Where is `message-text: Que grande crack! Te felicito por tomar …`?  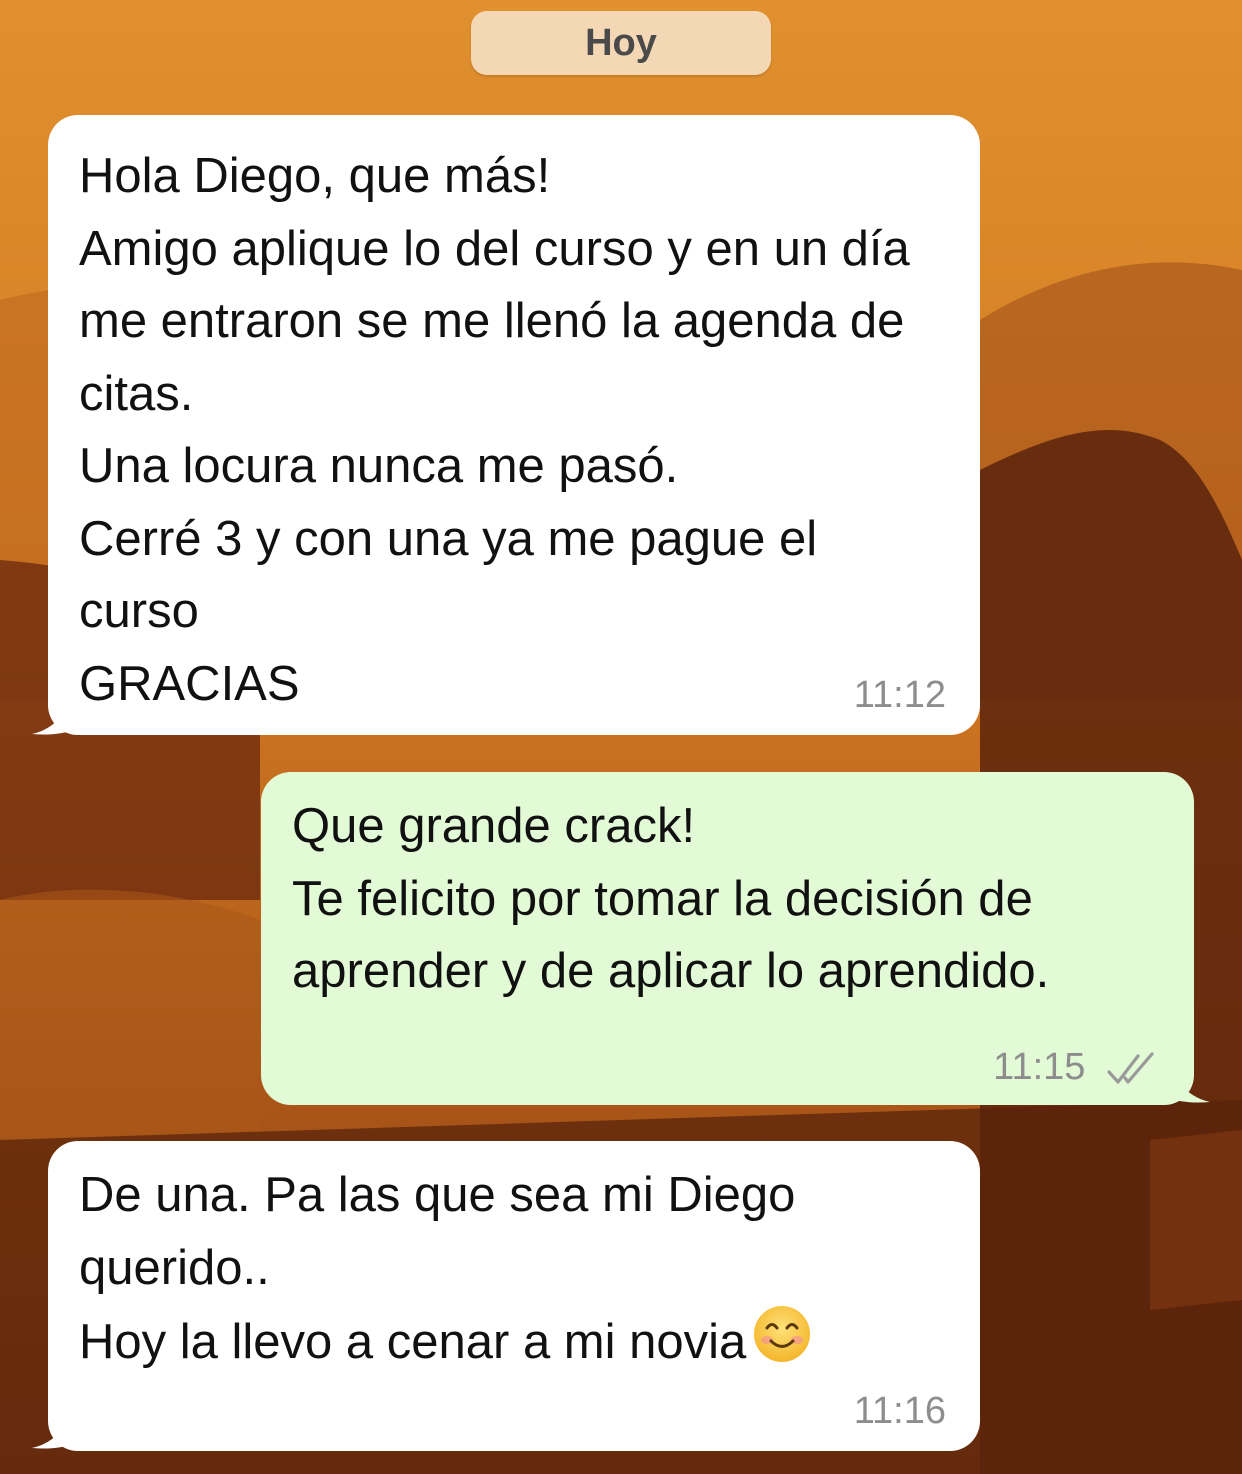 message-text: Que grande crack! Te felicito por tomar … is located at coordinates (671, 898).